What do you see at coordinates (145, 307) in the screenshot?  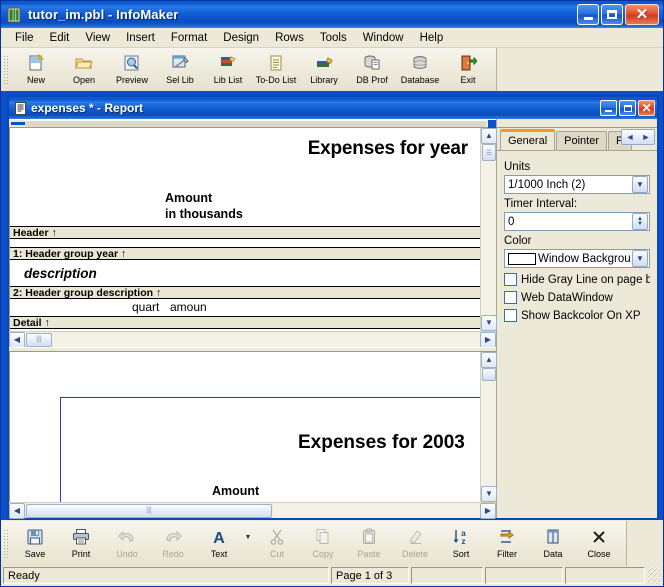 I see `quarter-field: quart` at bounding box center [145, 307].